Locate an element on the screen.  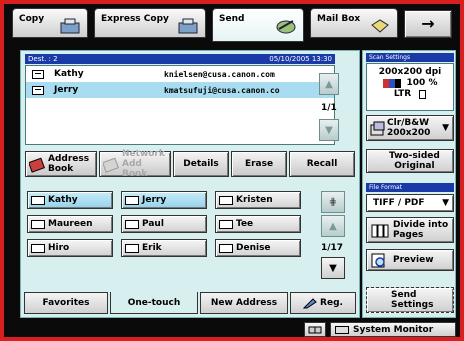
destination-name: Kathy is located at coordinates (69, 74).